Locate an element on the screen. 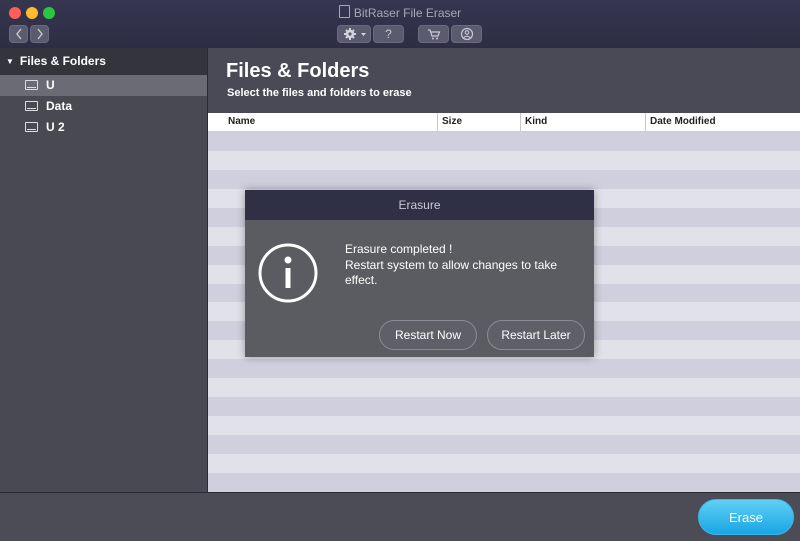  account-button is located at coordinates (466, 34).